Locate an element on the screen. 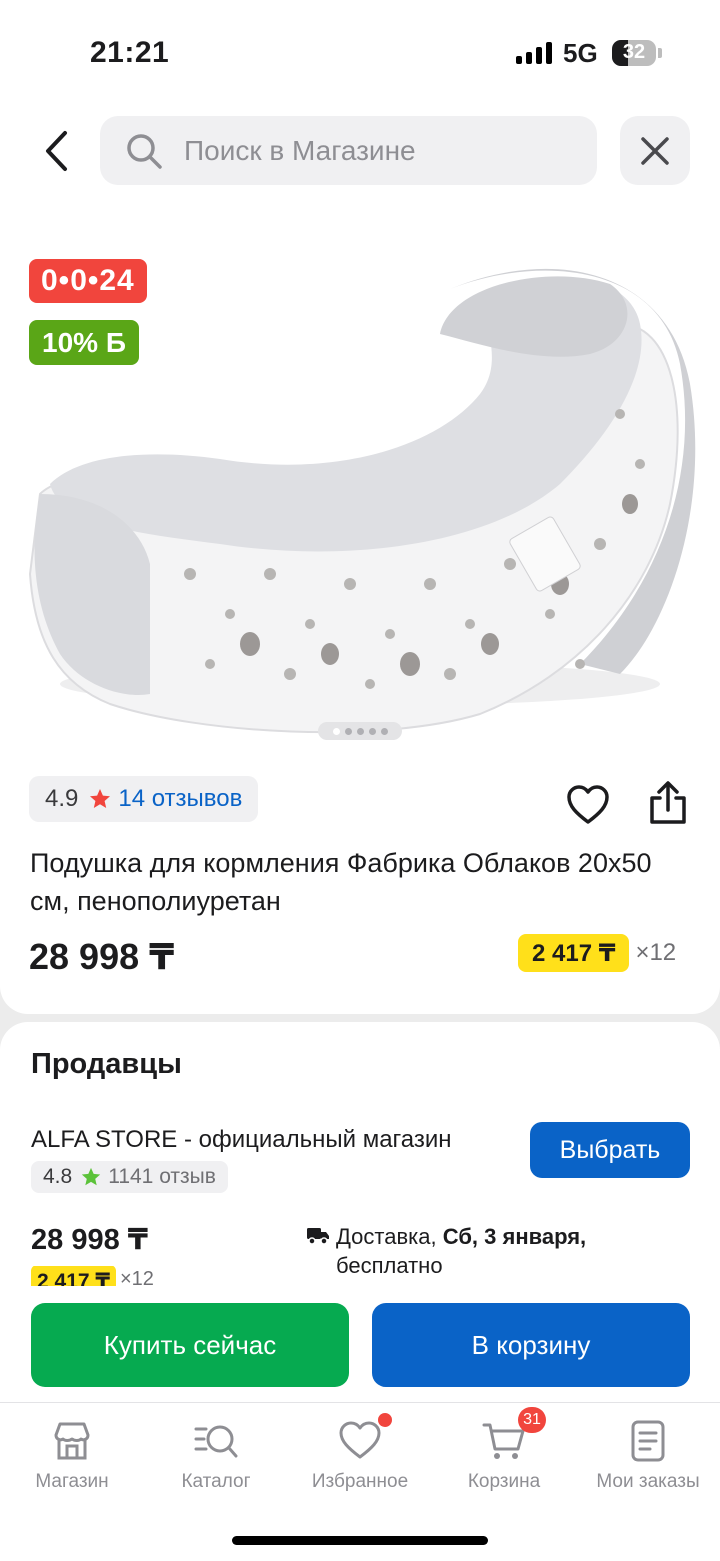 The height and width of the screenshot is (1561, 720). bonus-badge: 10% Б is located at coordinates (84, 342).